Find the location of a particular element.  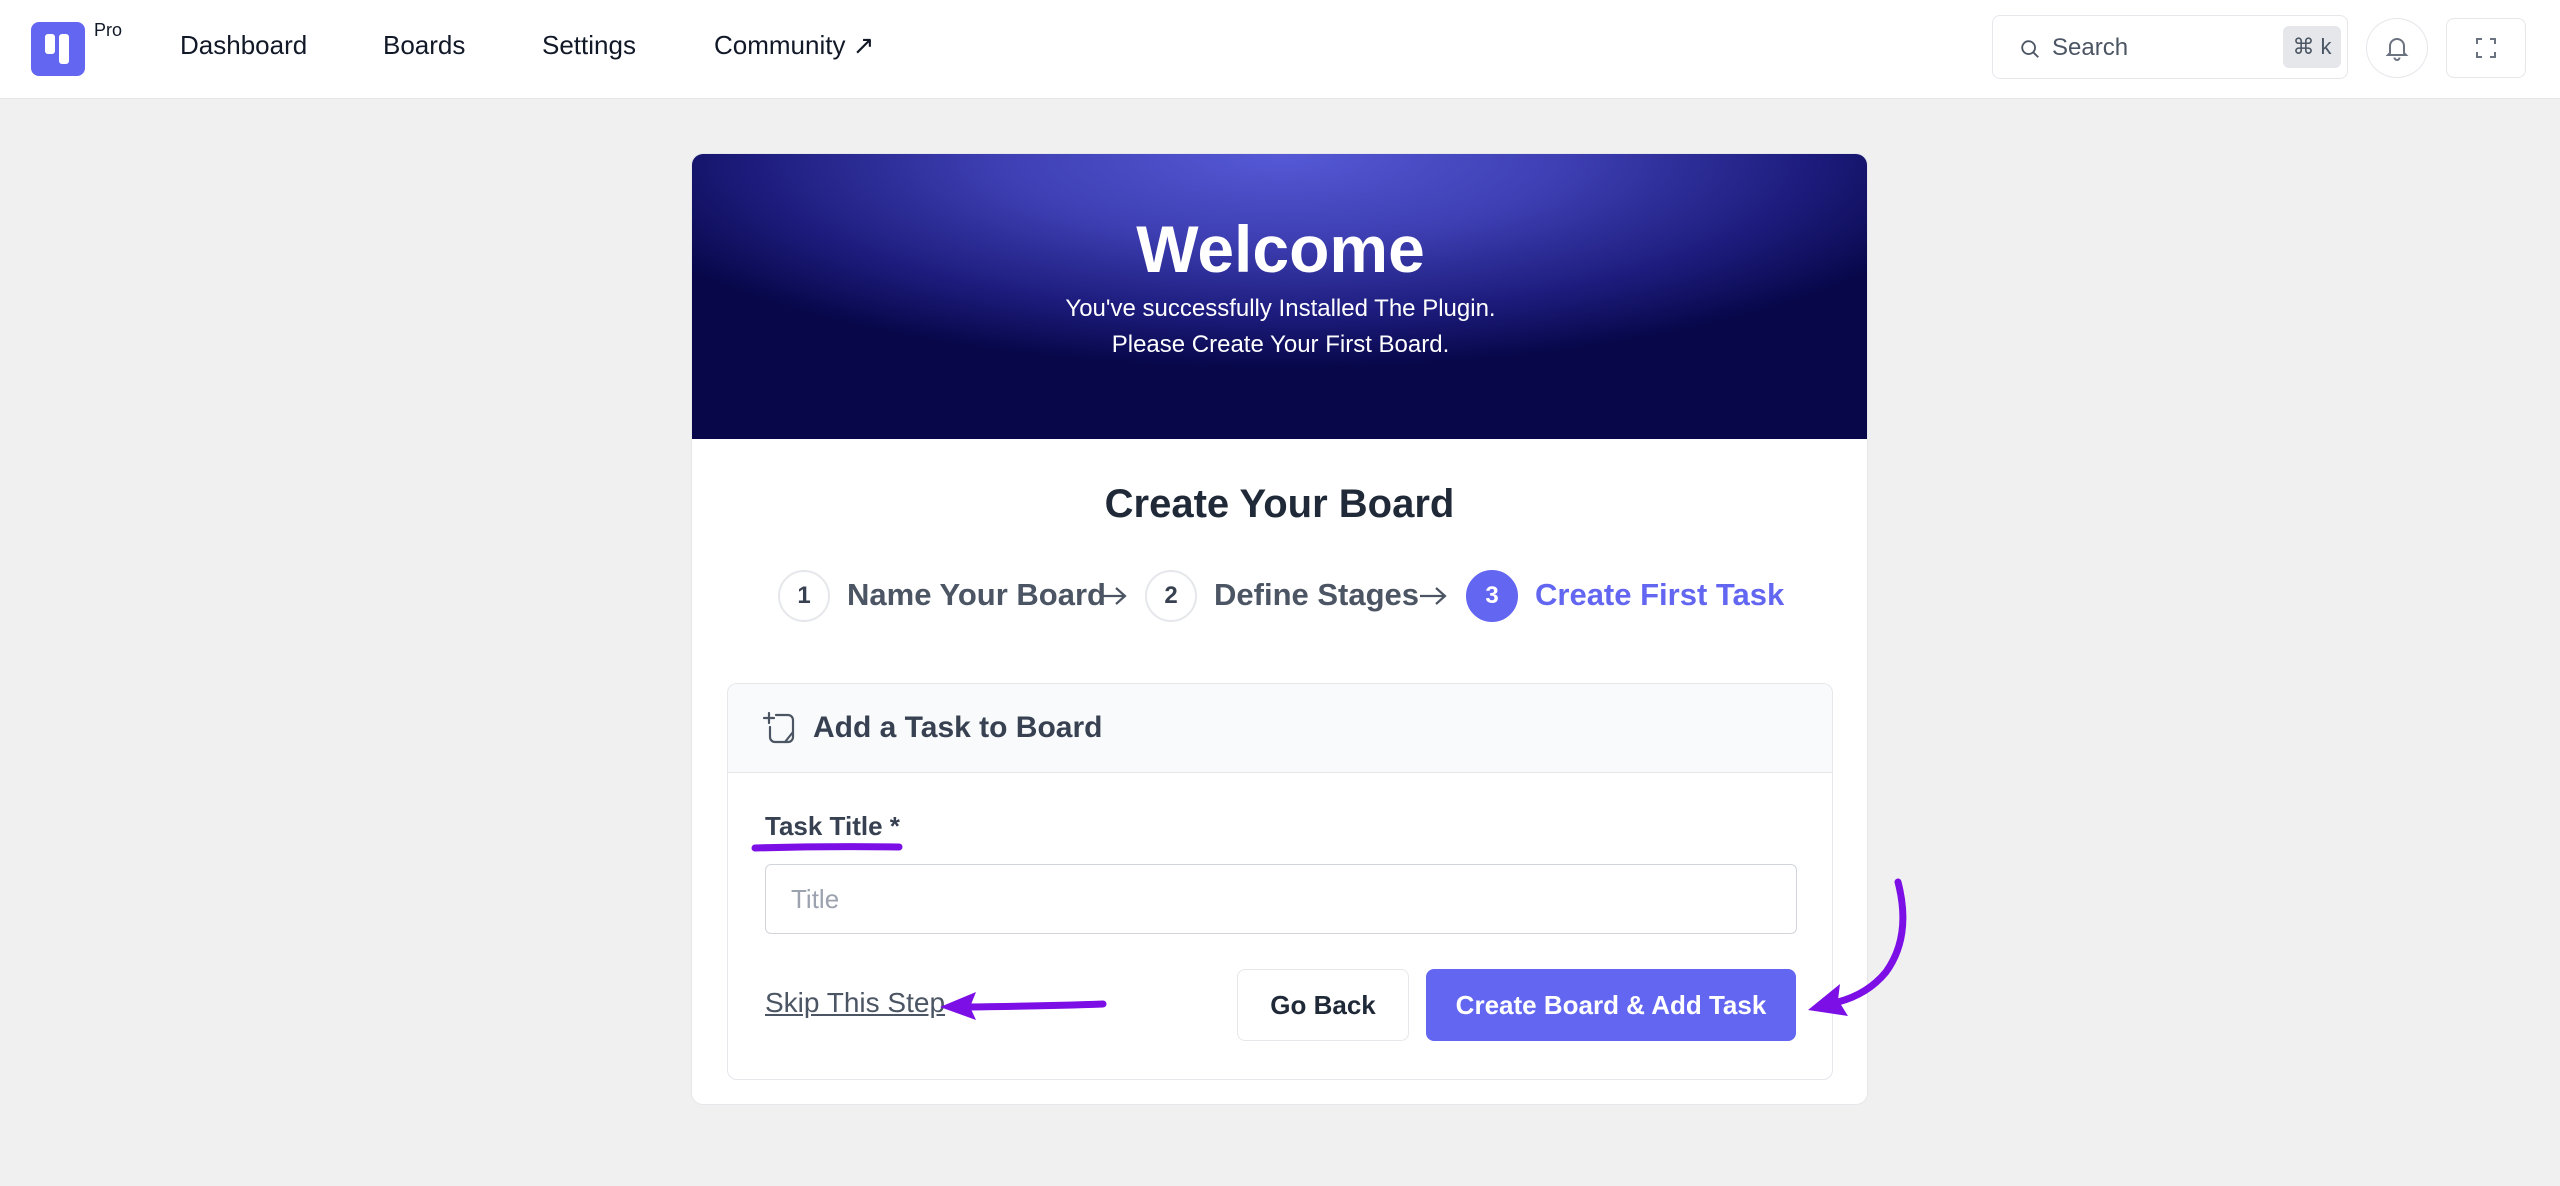

step-2-label: Define Stages is located at coordinates (1316, 595).